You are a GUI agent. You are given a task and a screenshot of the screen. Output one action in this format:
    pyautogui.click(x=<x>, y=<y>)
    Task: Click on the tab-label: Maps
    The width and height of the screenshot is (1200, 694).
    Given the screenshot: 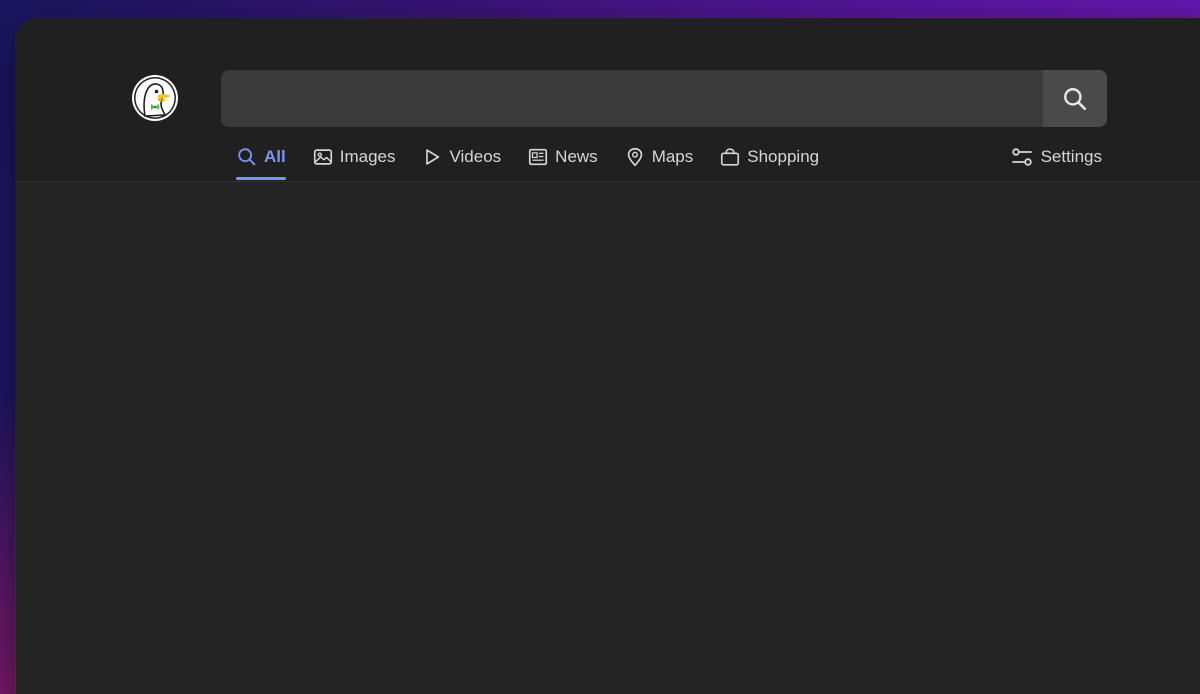 What is the action you would take?
    pyautogui.click(x=672, y=156)
    